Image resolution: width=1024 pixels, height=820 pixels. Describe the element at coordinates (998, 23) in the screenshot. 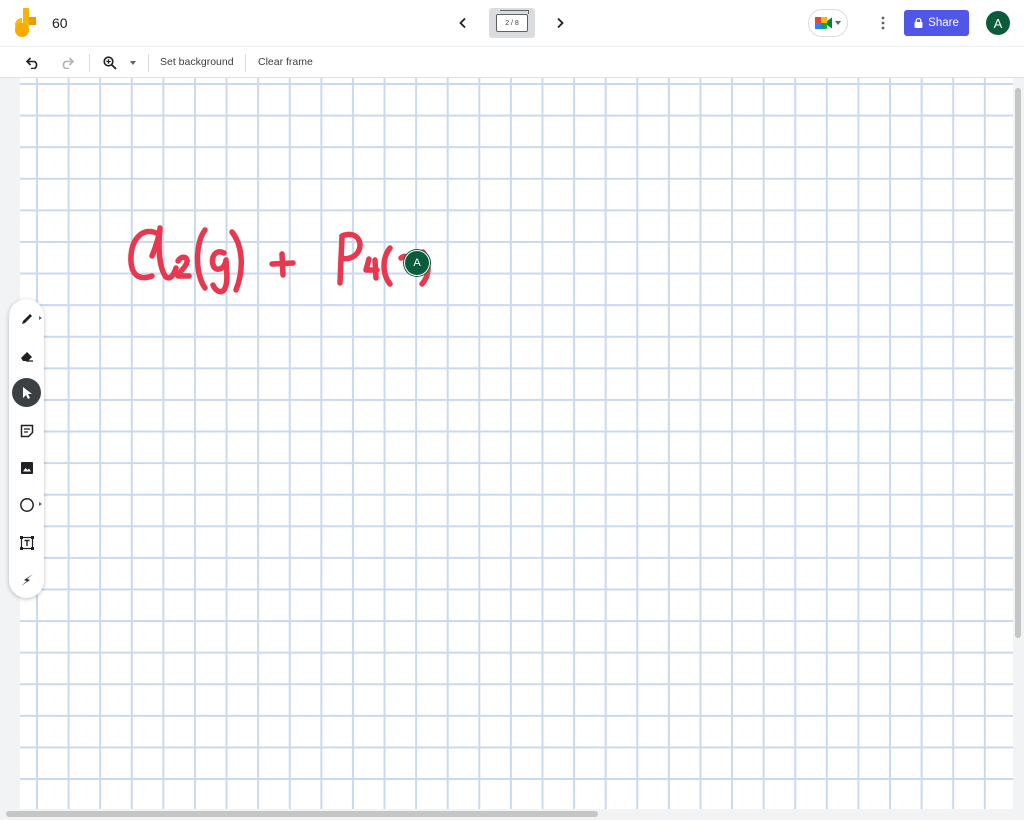

I see `account-avatar: A` at that location.